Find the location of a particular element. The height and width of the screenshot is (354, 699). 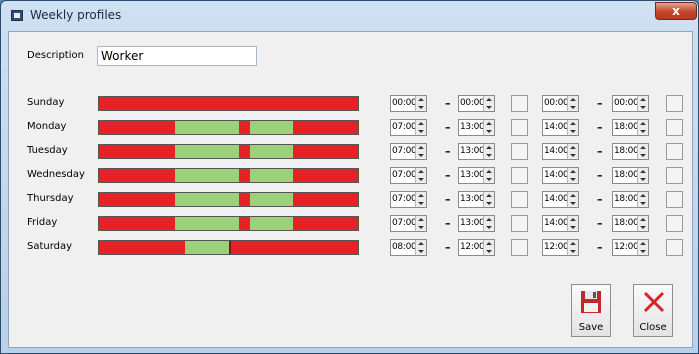

time-spinner-wednesday-1: 07:00 is located at coordinates (408, 175).